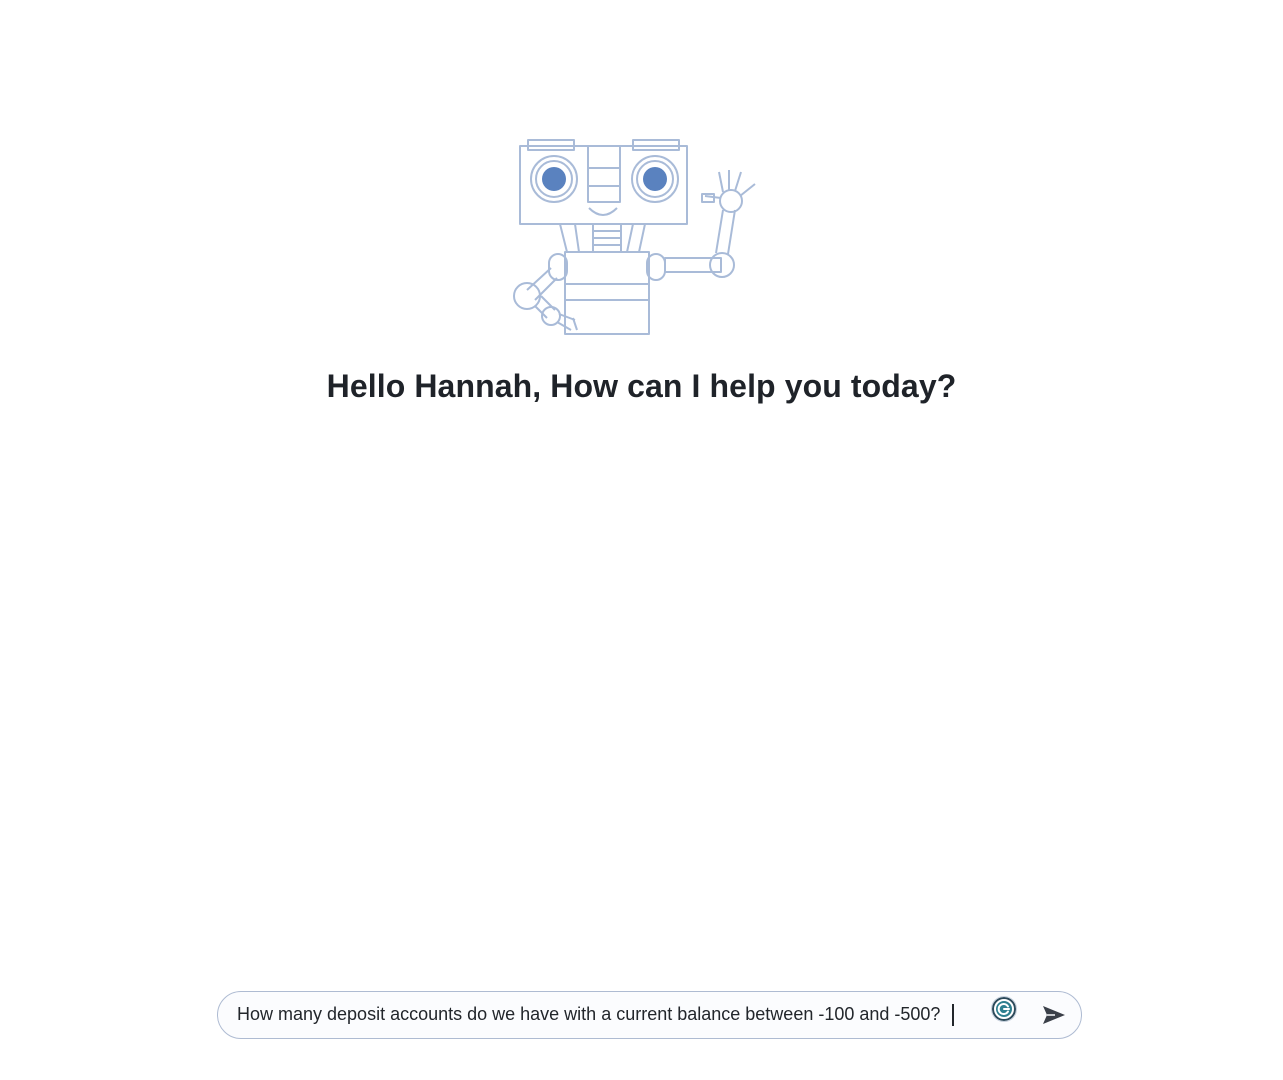  I want to click on robot-mascot-illustration, so click(634, 237).